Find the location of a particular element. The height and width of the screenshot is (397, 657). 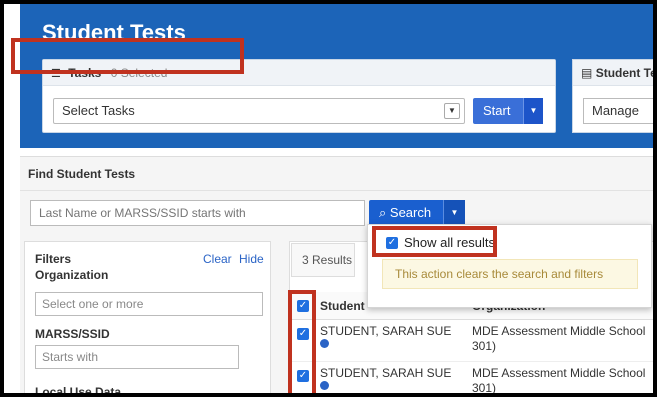

select-tasks-value: Select Tasks is located at coordinates (98, 110).